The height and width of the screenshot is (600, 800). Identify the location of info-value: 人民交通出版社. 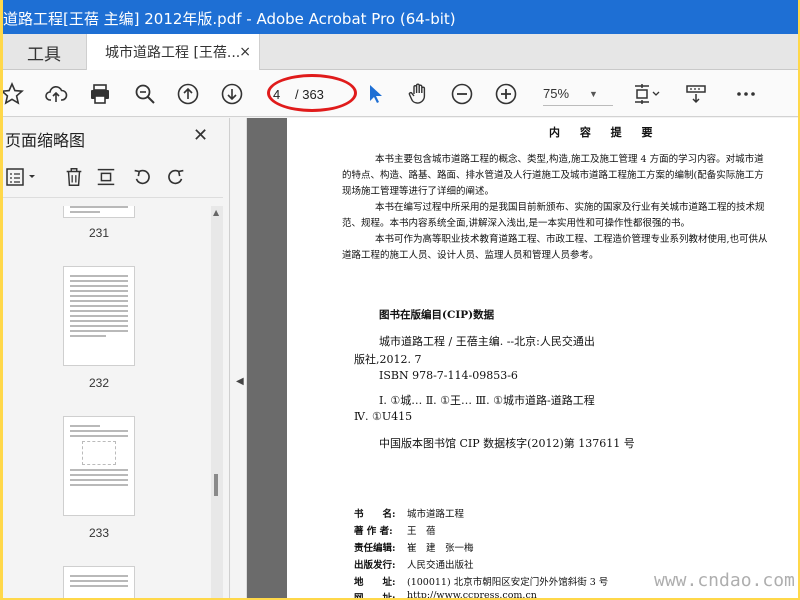
(440, 565).